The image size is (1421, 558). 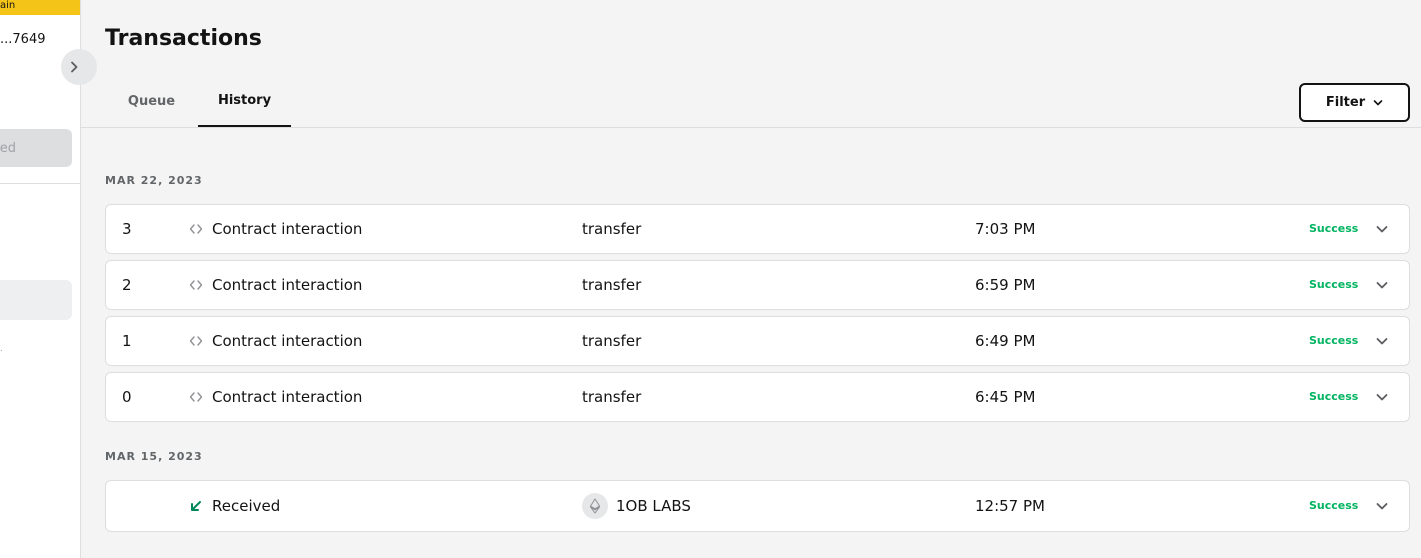 I want to click on tab-bar: Queue History, so click(x=198, y=101).